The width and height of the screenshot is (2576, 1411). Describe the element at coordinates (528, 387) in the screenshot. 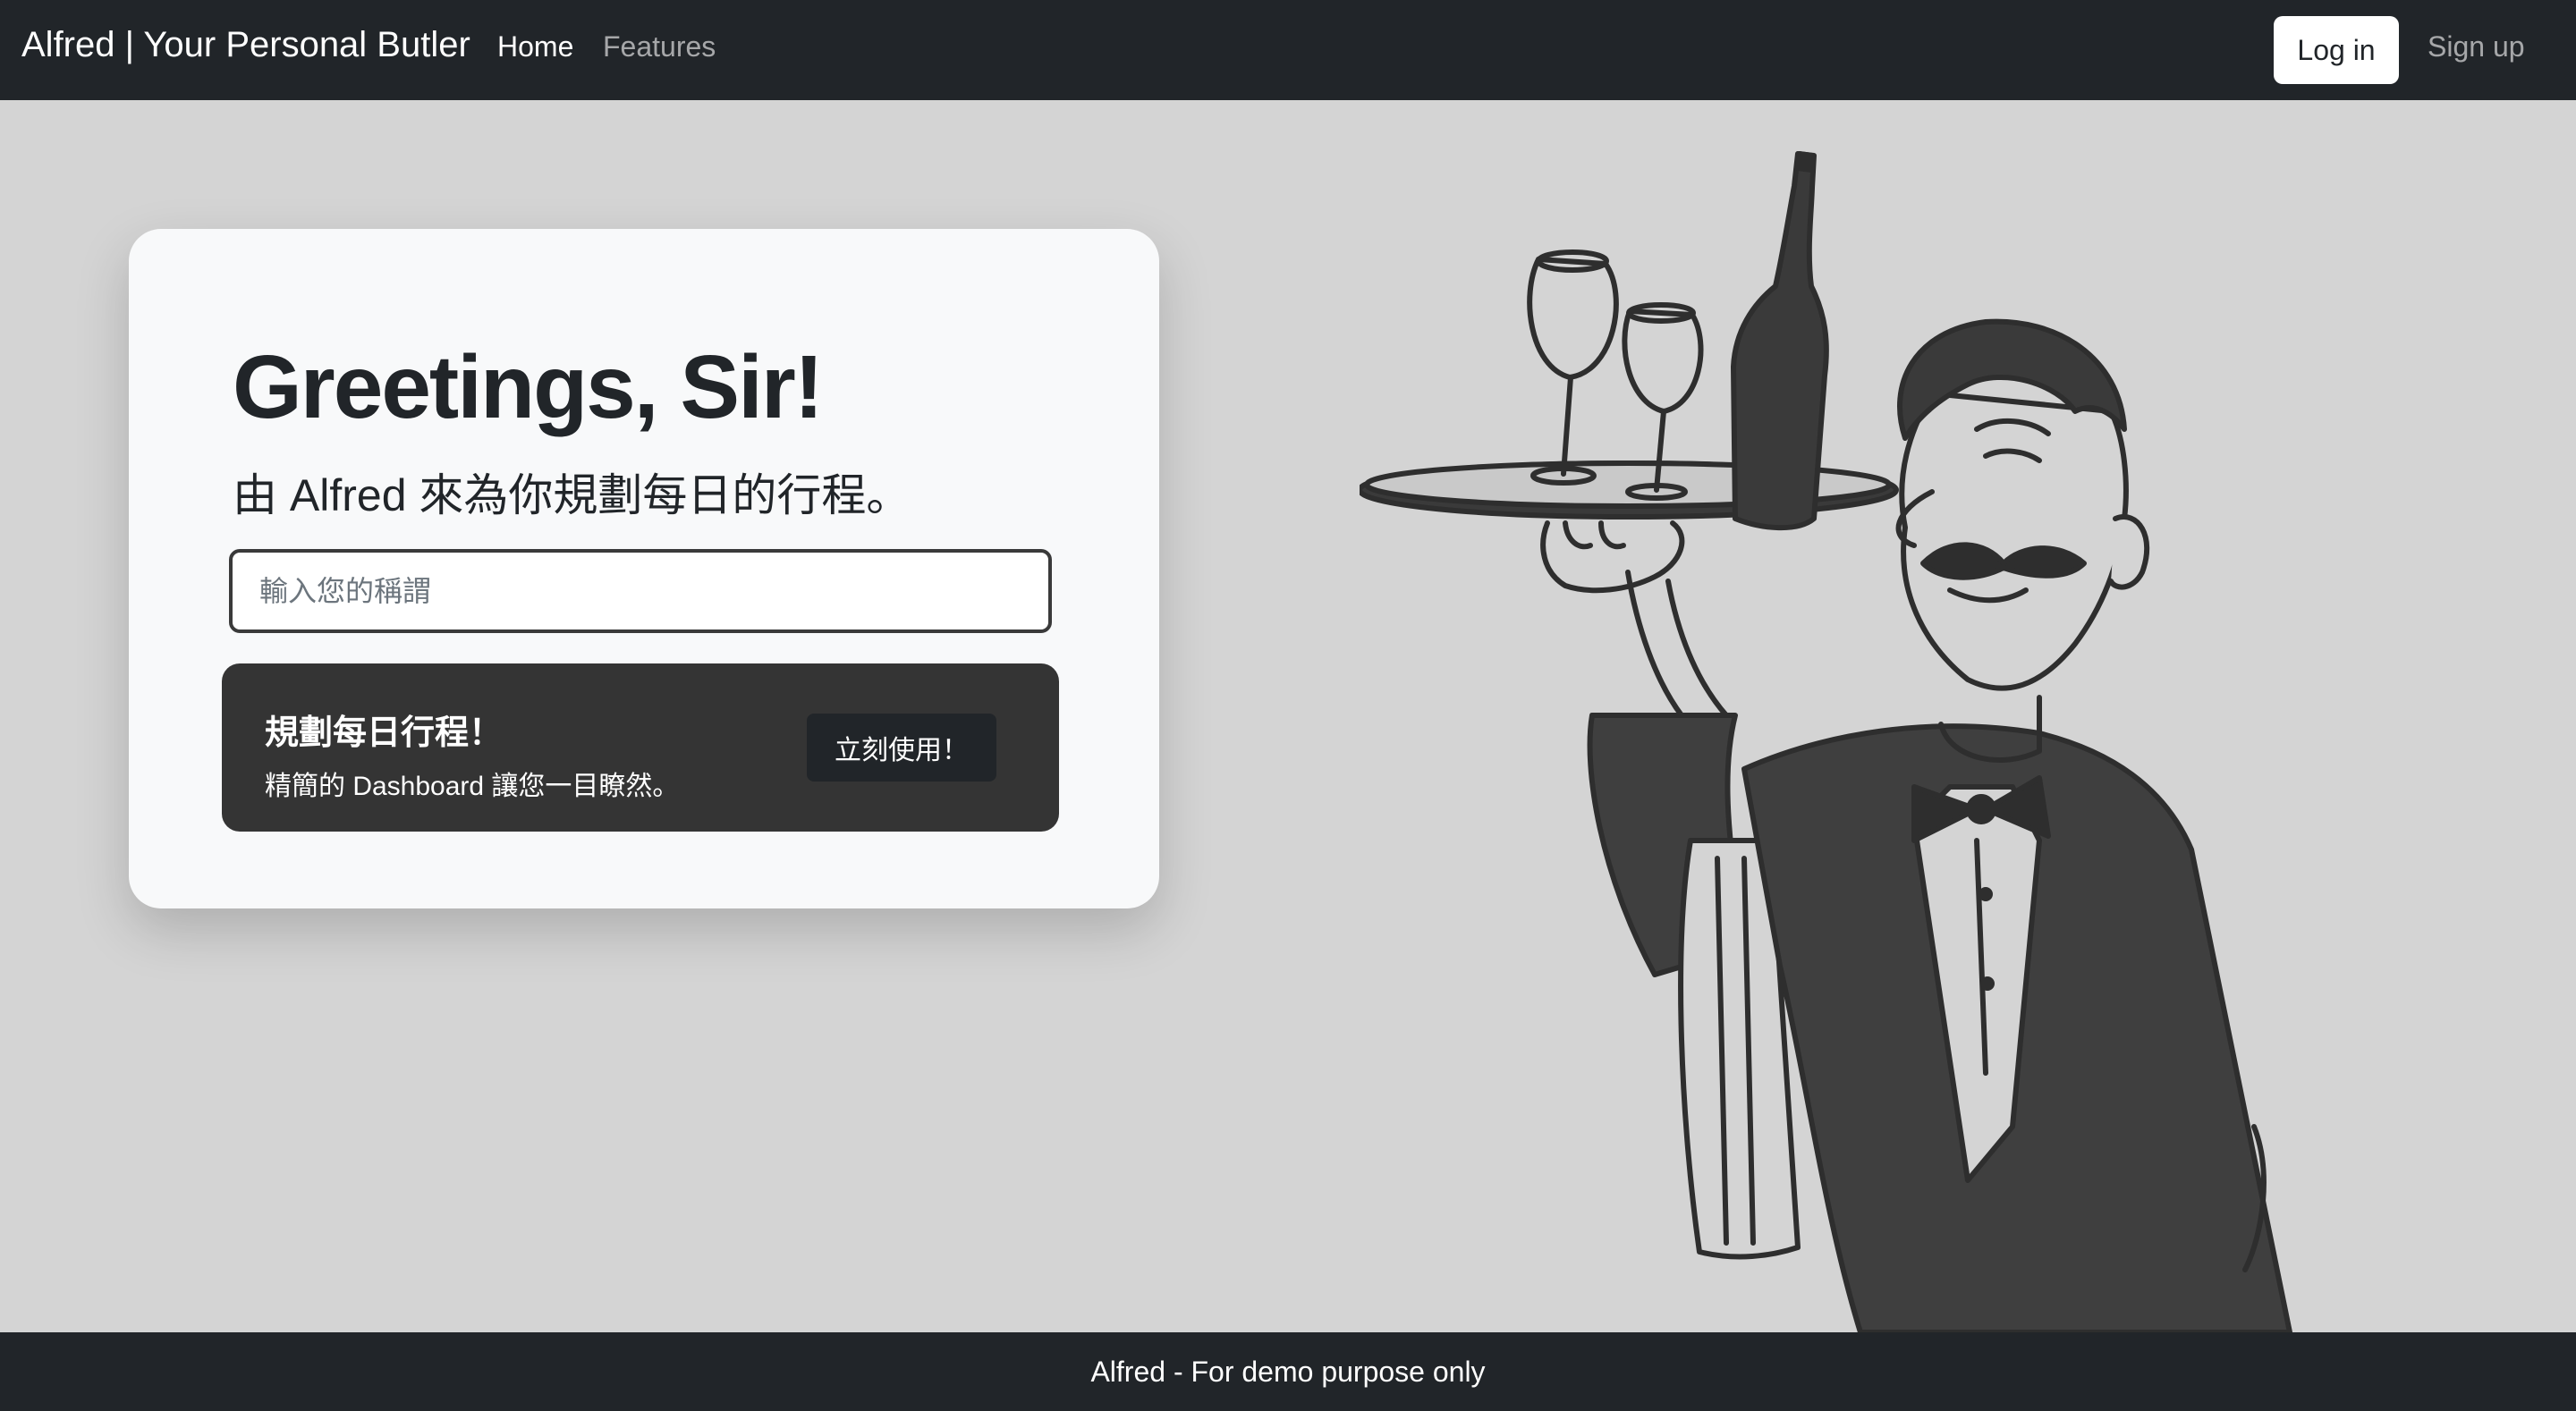

I see `page-title: Greetings, Sir!` at that location.